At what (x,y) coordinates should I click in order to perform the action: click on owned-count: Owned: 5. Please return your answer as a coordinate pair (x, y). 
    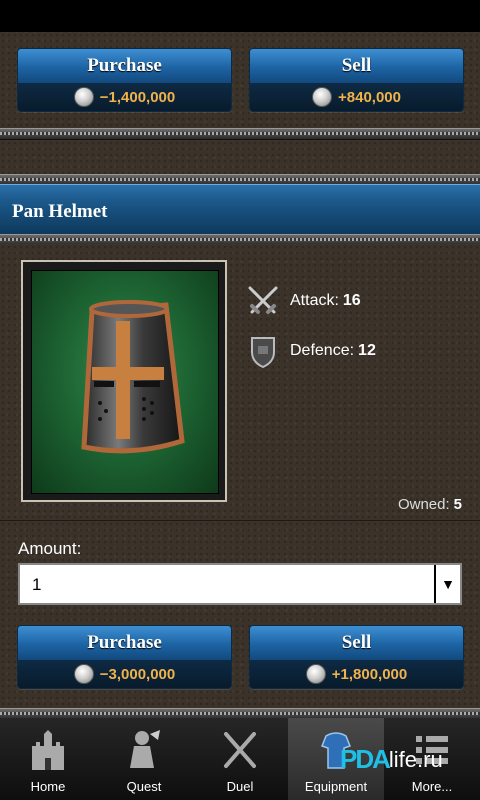
    Looking at the image, I should click on (430, 504).